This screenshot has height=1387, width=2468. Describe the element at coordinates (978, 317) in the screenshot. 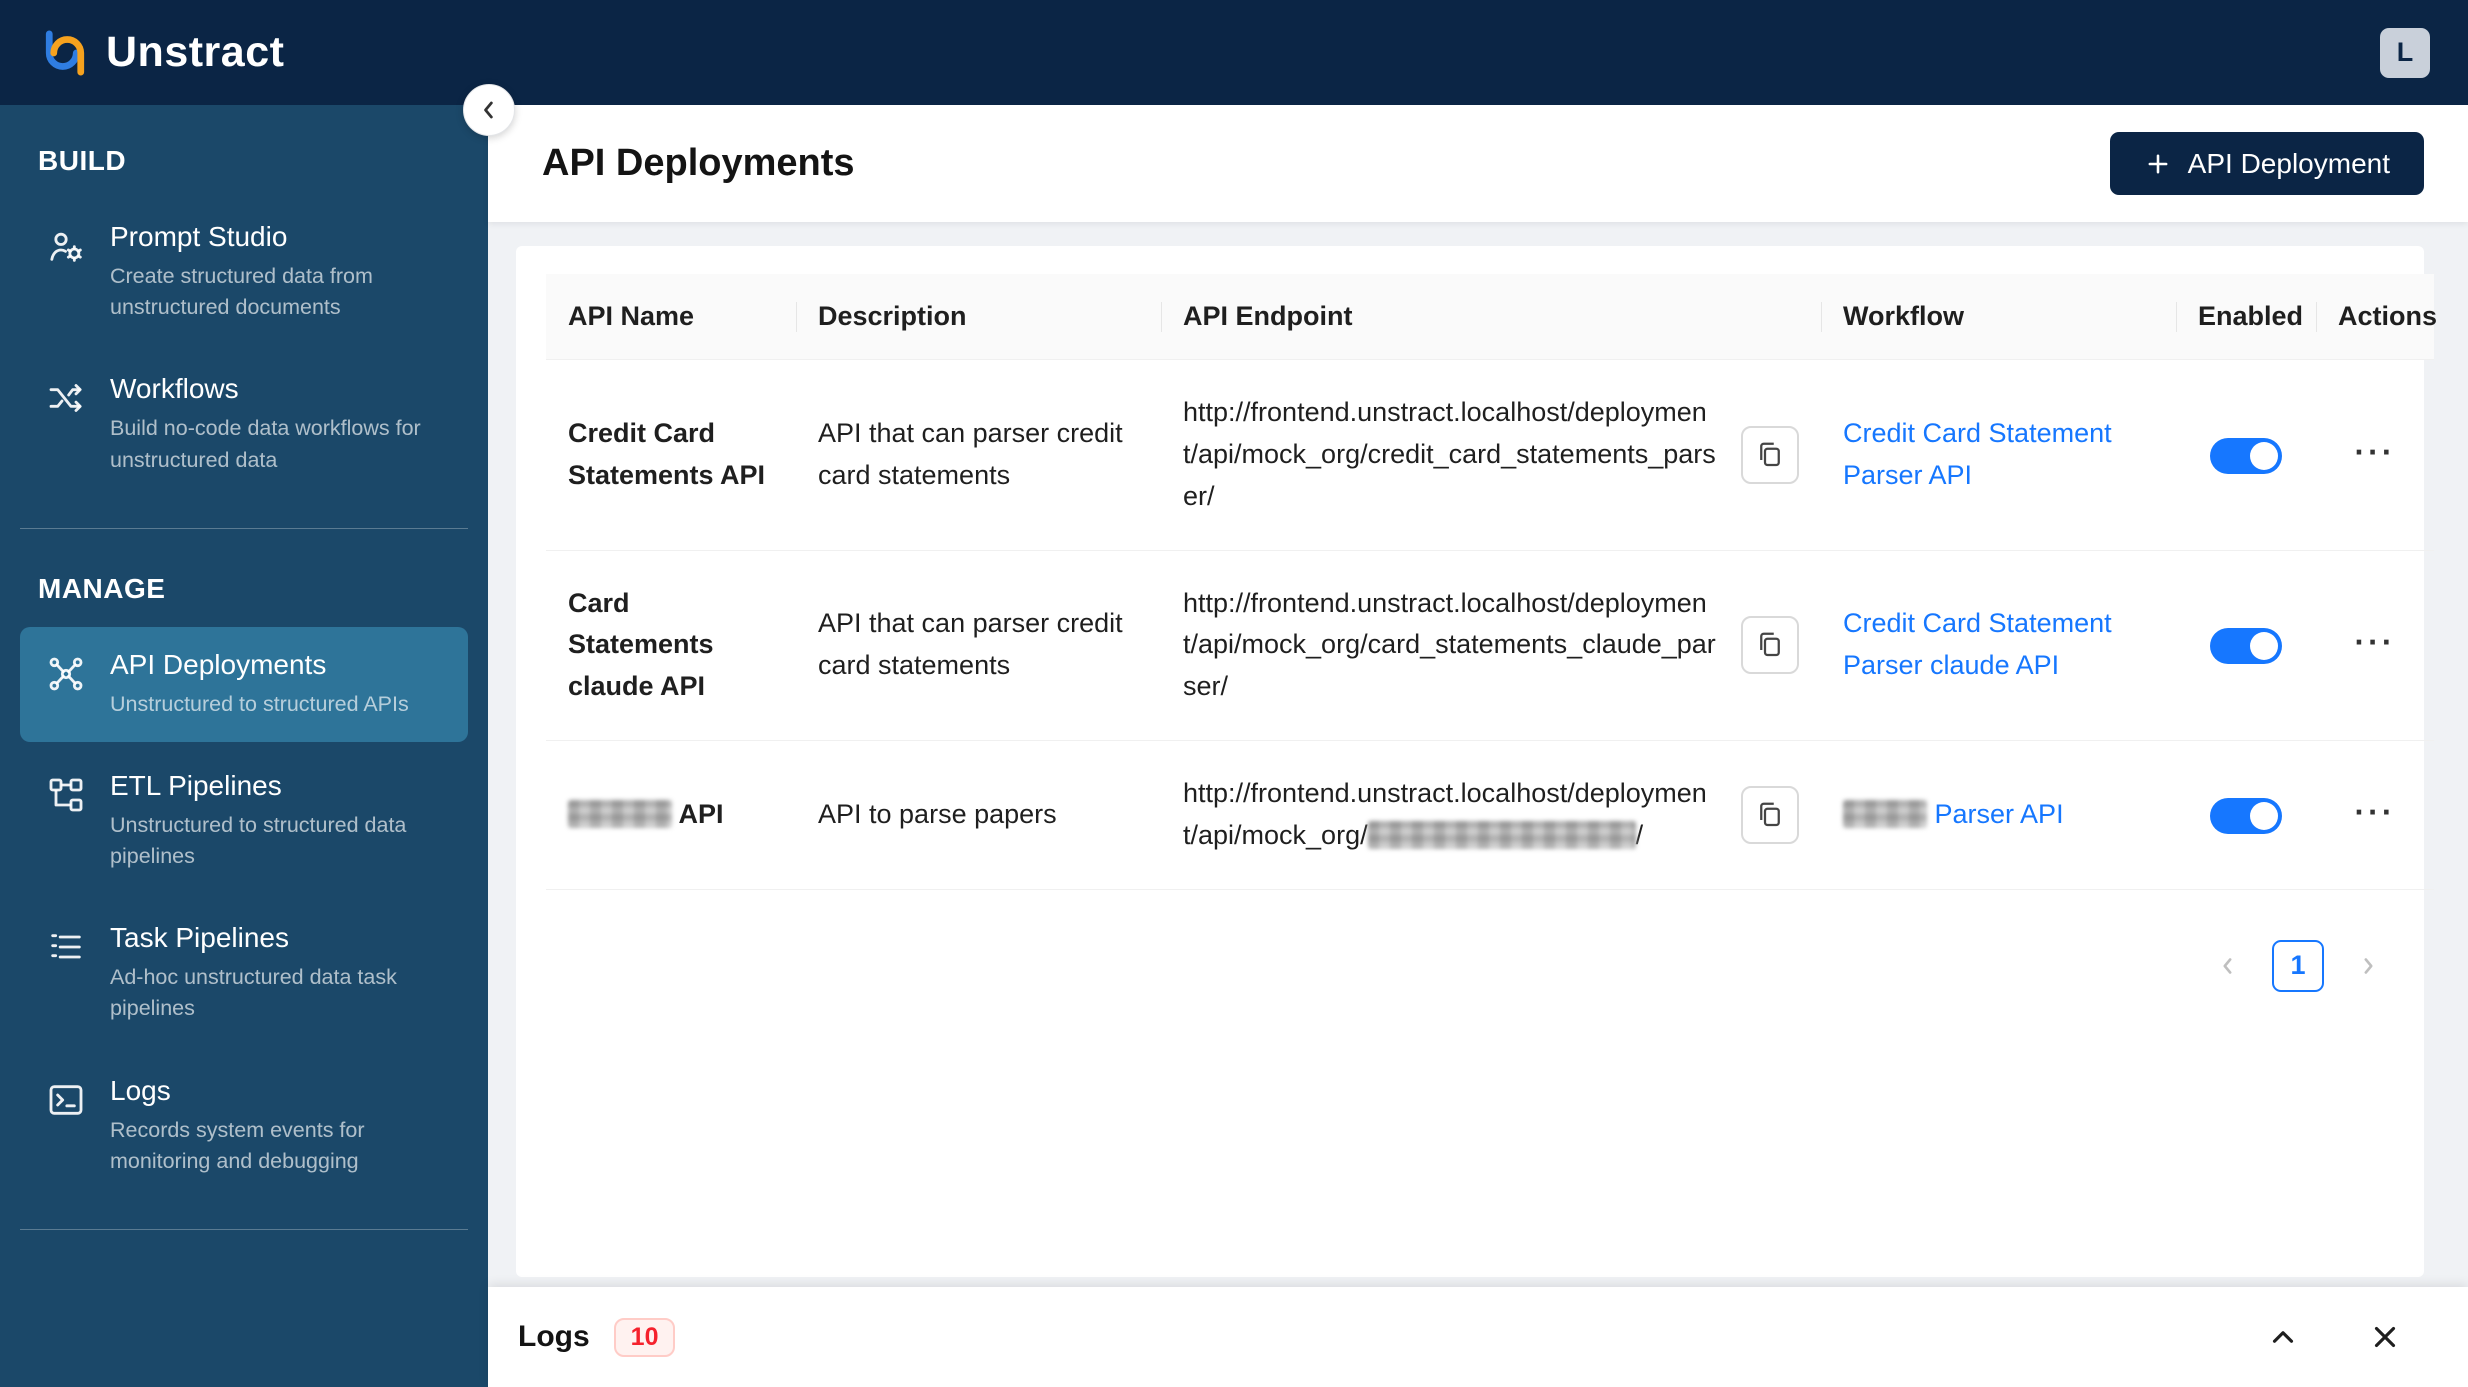

I see `column-description: Description` at that location.